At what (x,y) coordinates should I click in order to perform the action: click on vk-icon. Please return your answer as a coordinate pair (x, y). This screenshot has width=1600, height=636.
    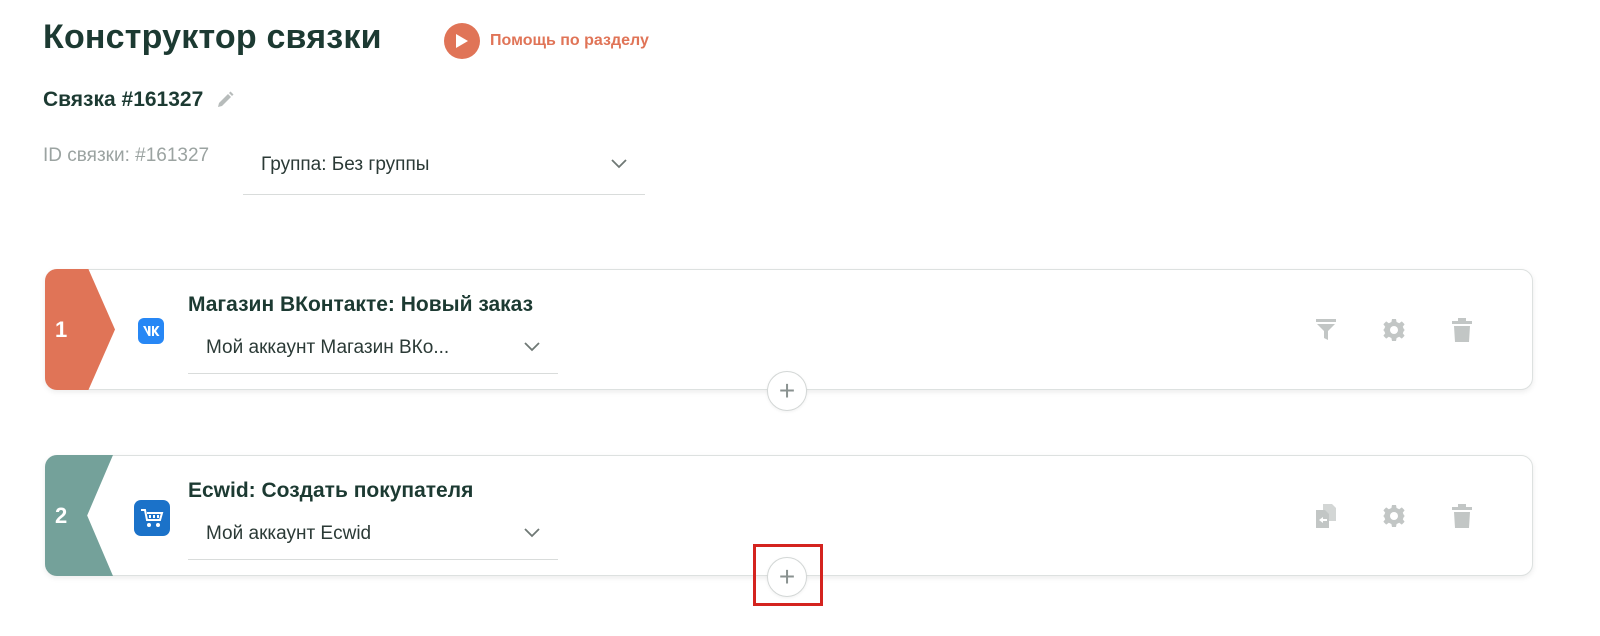
    Looking at the image, I should click on (151, 331).